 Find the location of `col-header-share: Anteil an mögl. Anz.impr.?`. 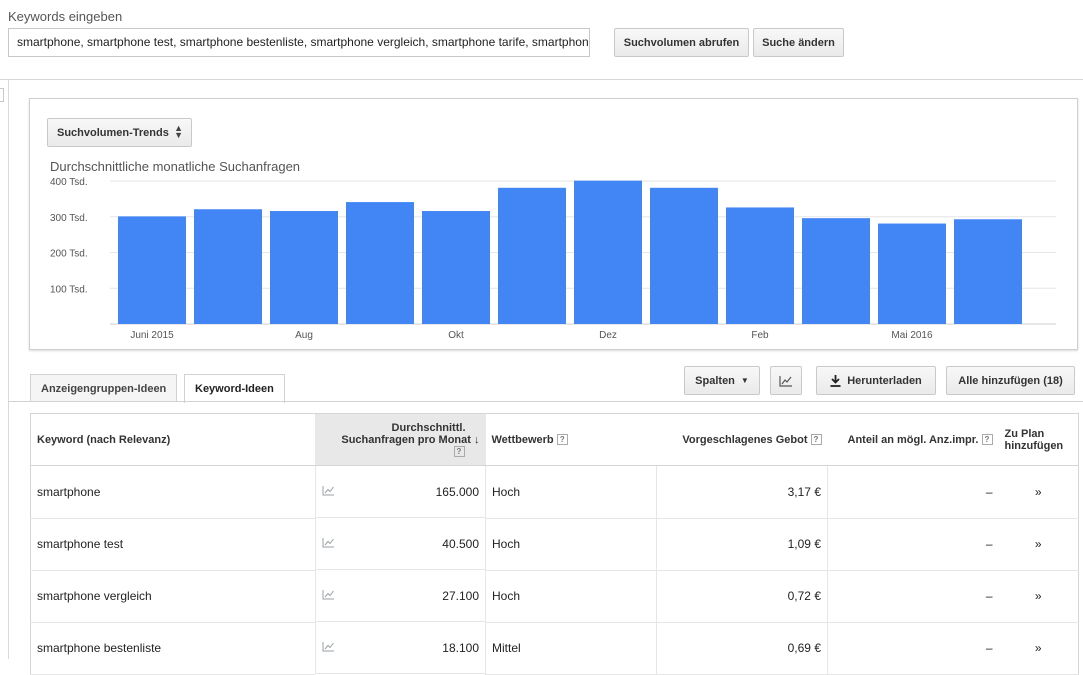

col-header-share: Anteil an mögl. Anz.impr.? is located at coordinates (913, 439).